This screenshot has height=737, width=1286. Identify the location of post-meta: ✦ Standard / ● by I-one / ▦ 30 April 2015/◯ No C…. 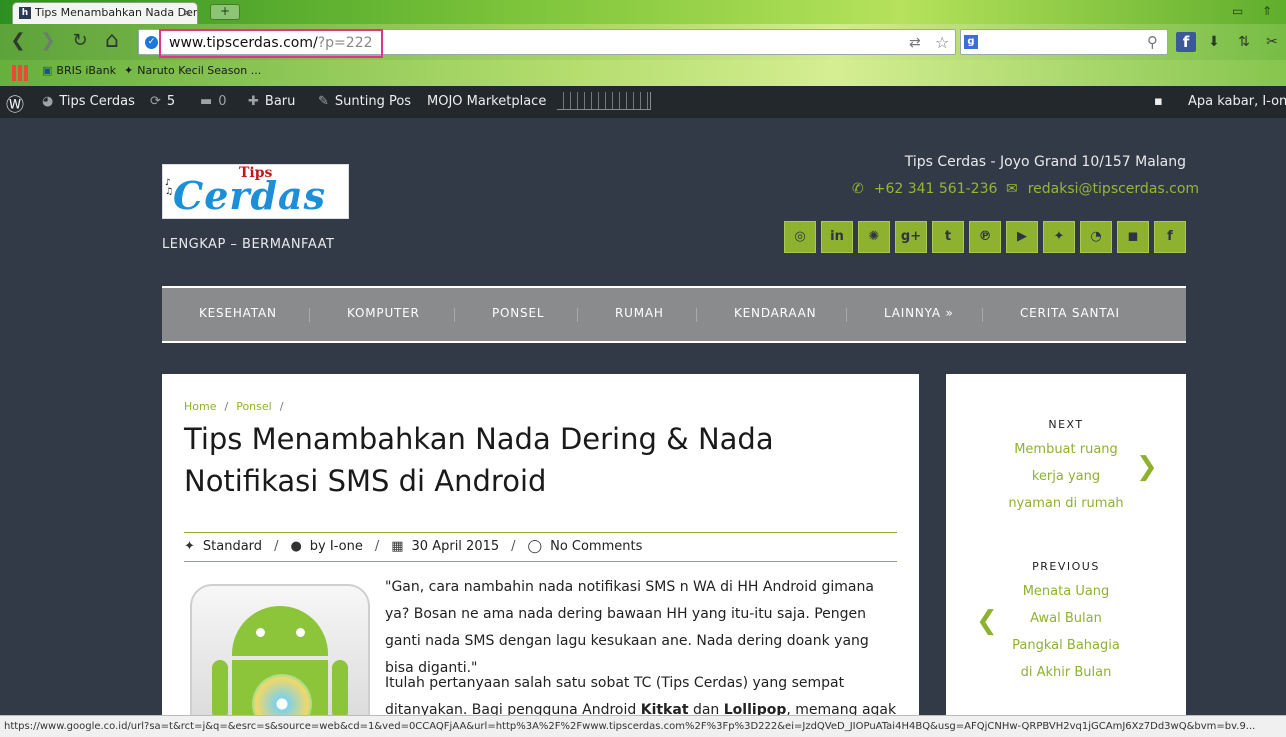
(540, 547).